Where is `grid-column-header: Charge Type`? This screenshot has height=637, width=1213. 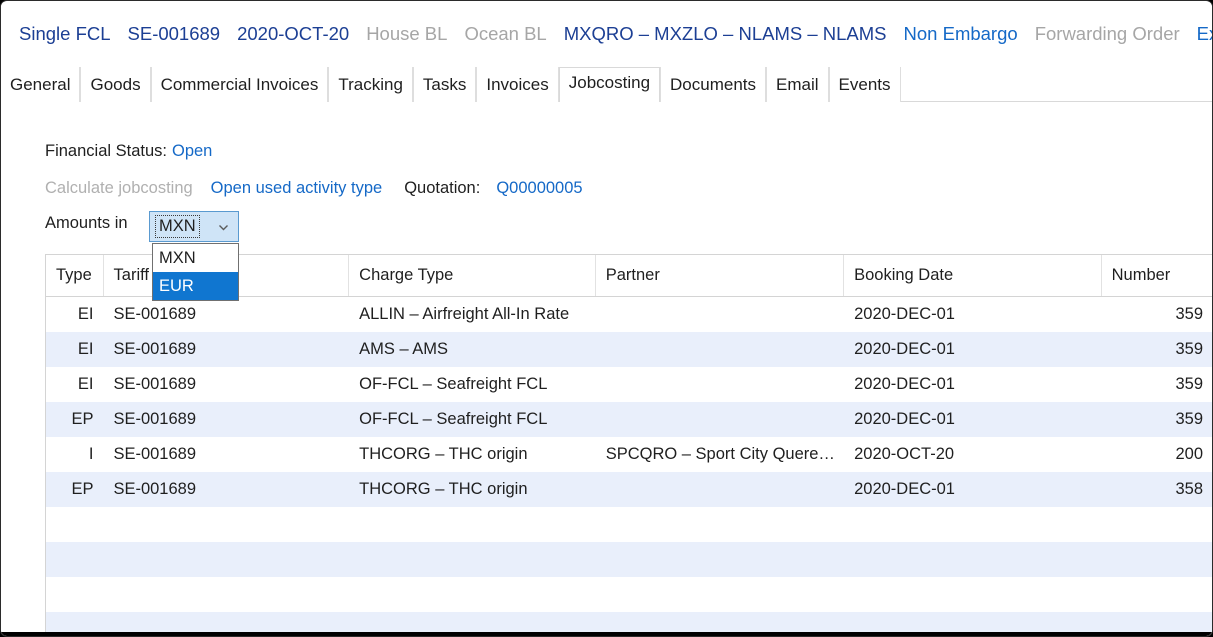
grid-column-header: Charge Type is located at coordinates (472, 275).